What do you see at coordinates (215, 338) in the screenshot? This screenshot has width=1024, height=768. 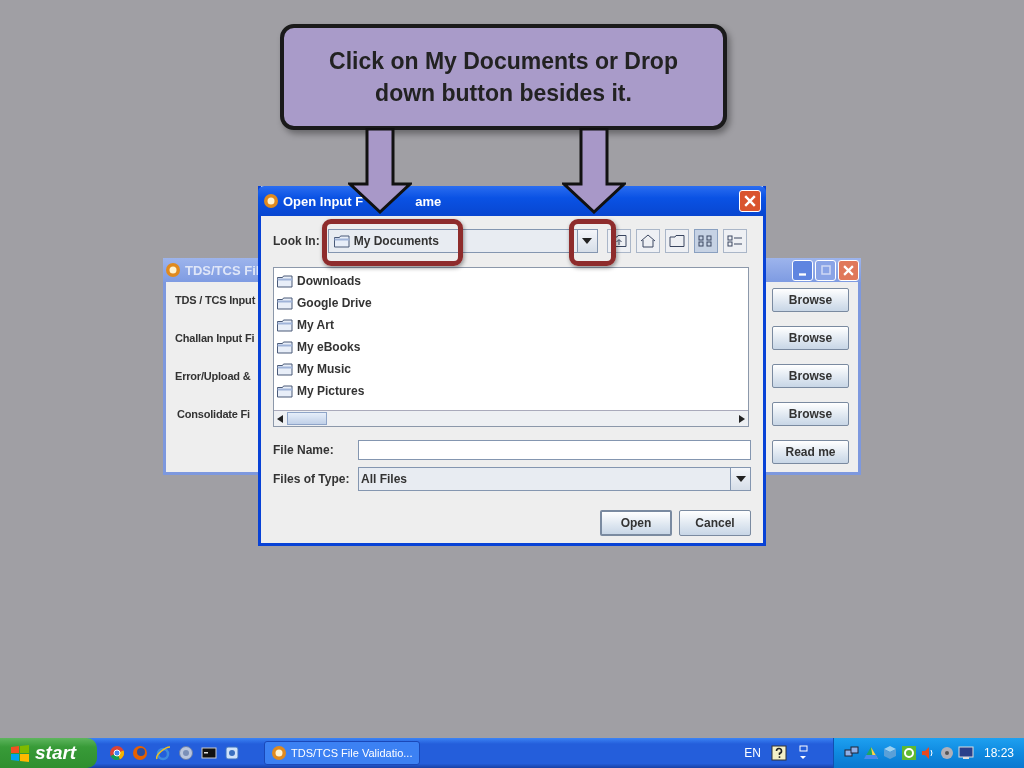 I see `field-label: Challan Input Fi` at bounding box center [215, 338].